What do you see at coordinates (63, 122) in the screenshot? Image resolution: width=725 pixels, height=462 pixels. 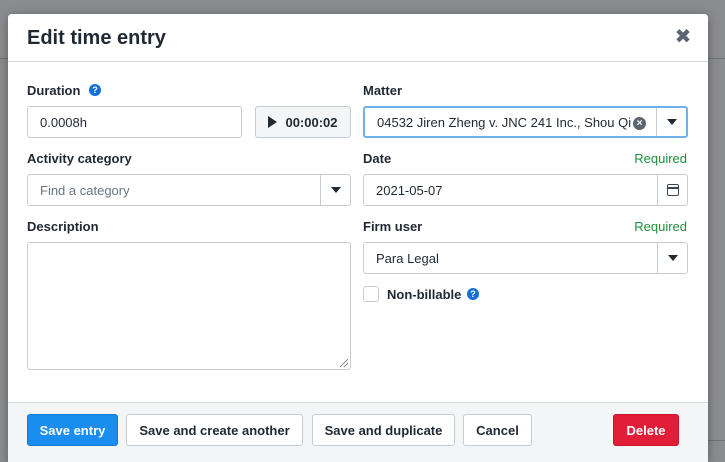 I see `duration-value: 0.0008h` at bounding box center [63, 122].